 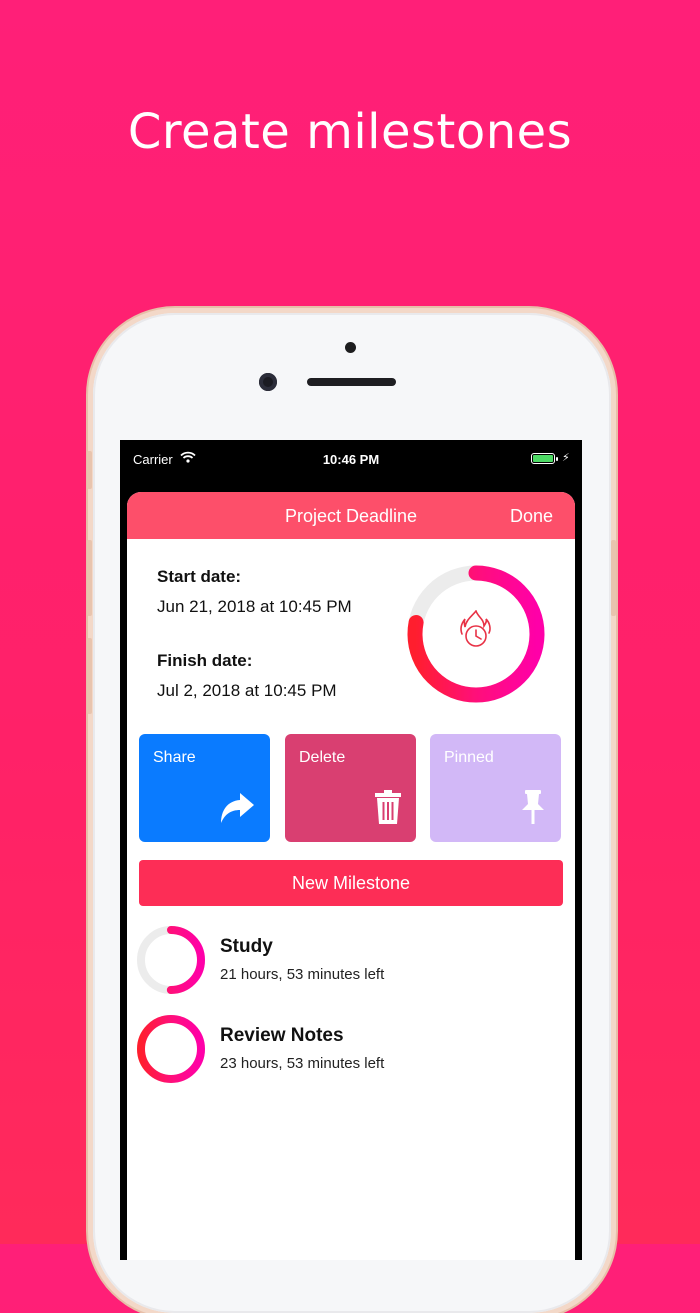 What do you see at coordinates (205, 660) in the screenshot?
I see `finish-date-label: Finish date:` at bounding box center [205, 660].